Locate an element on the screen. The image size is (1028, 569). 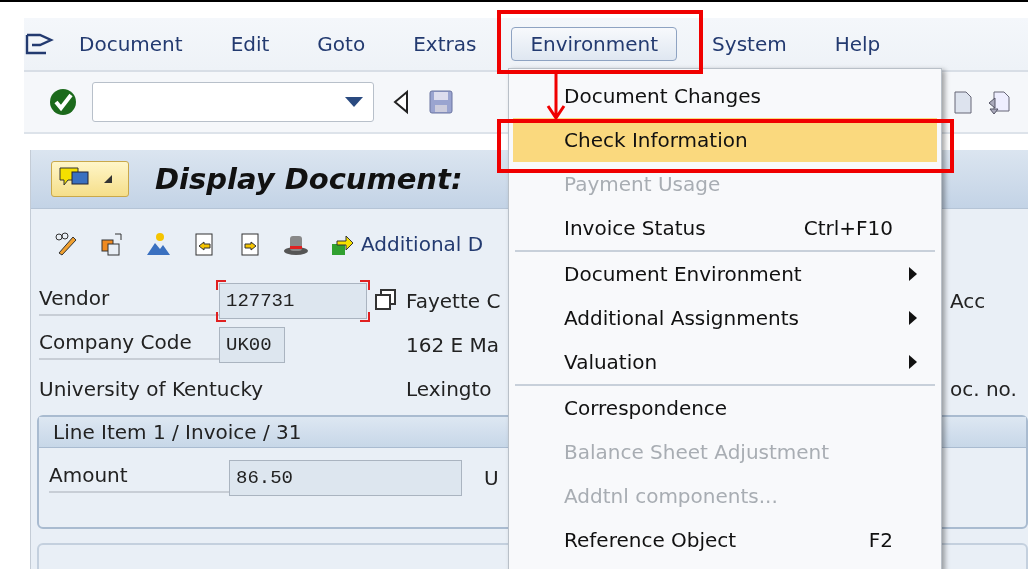
menu-bar-item: Help is located at coordinates (857, 44).